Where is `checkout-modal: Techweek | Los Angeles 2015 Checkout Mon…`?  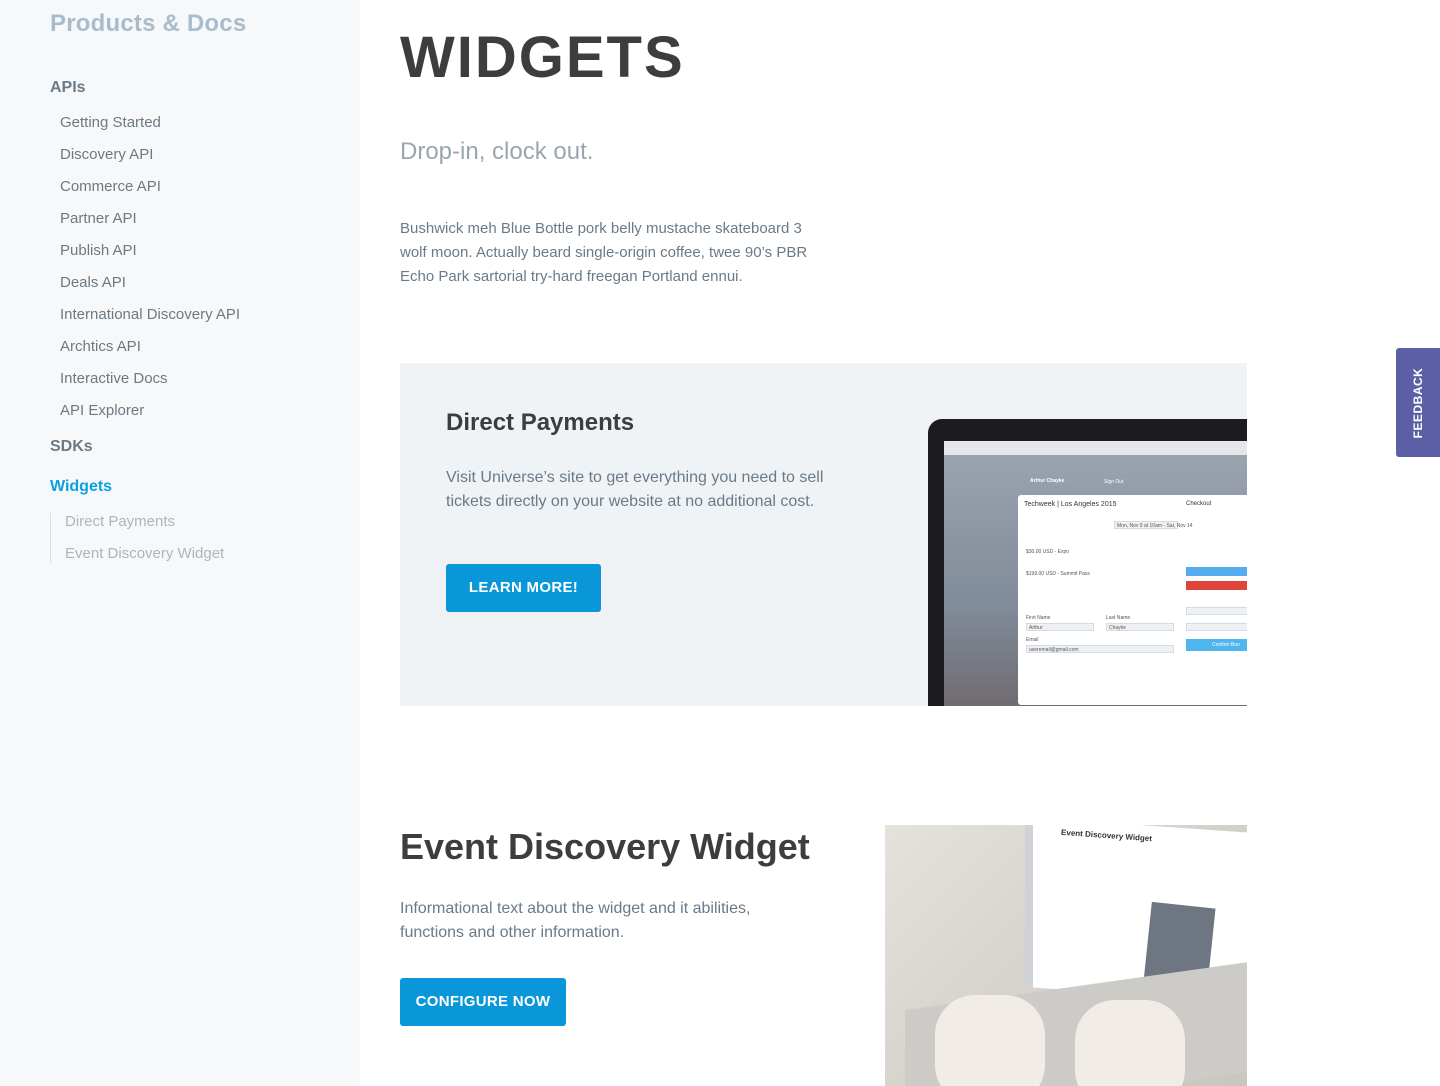
checkout-modal: Techweek | Los Angeles 2015 Checkout Mon… is located at coordinates (1132, 600).